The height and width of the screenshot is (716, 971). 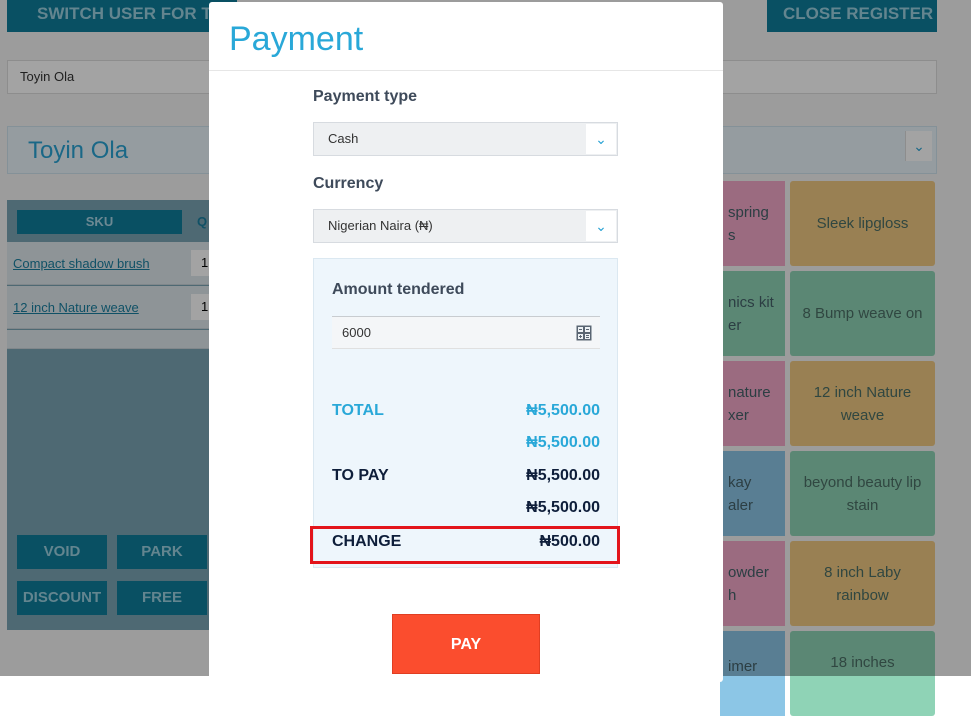 I want to click on to-pay-sub-row: ₦5,500.00, so click(x=466, y=508).